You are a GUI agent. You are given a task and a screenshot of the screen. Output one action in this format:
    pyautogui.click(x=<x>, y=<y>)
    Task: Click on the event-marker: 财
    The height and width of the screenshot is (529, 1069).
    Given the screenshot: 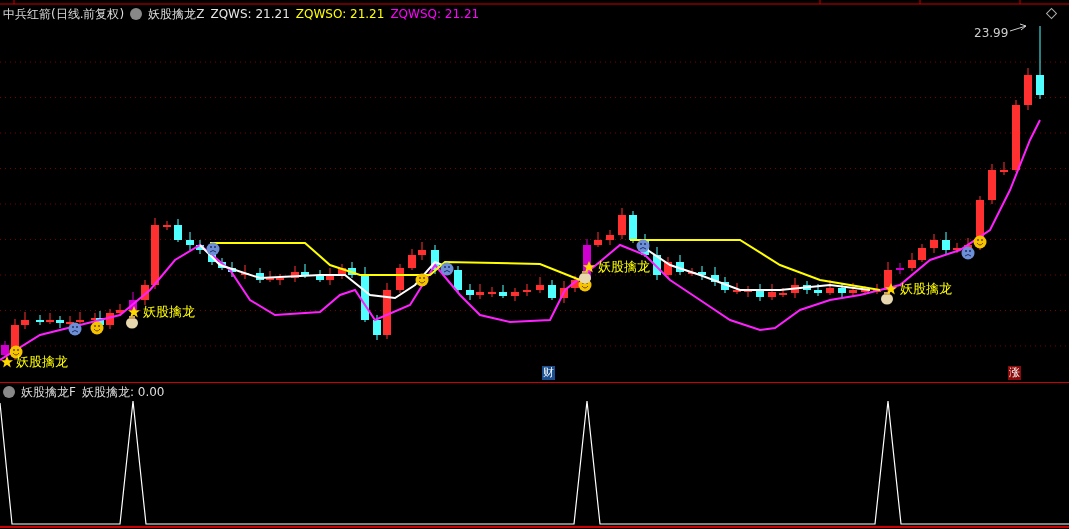 What is the action you would take?
    pyautogui.click(x=548, y=373)
    